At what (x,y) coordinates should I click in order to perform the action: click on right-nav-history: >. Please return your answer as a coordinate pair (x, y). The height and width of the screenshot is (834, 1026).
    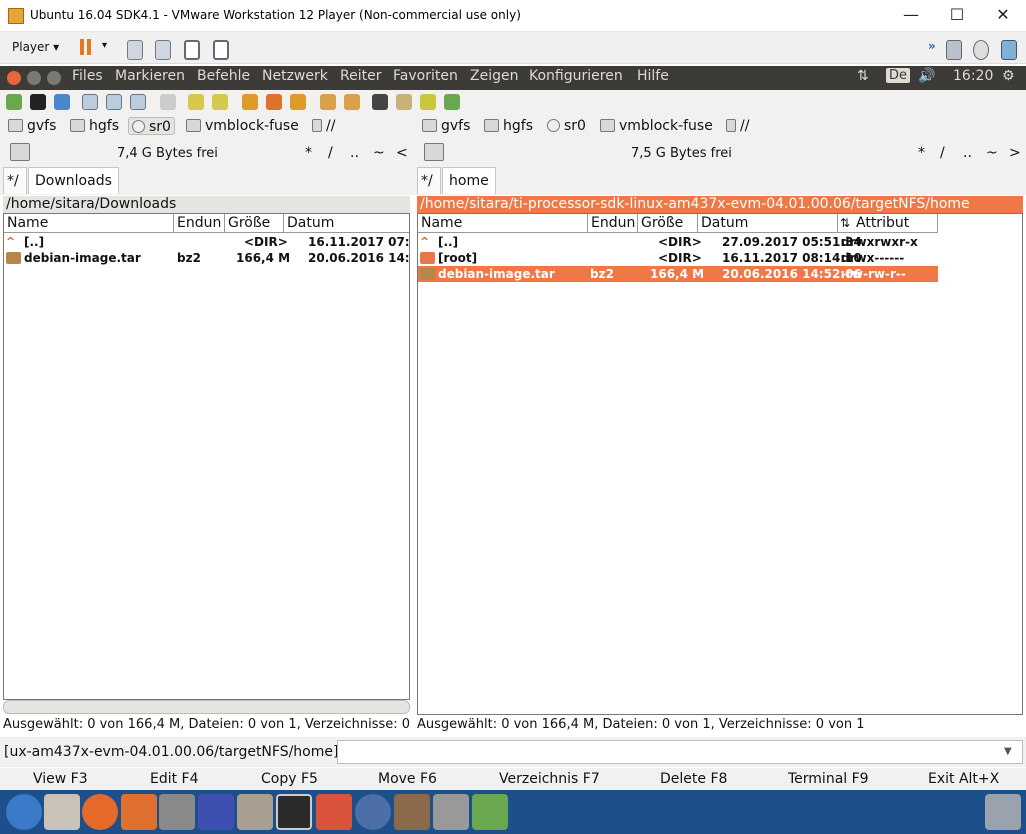
    Looking at the image, I should click on (1015, 153).